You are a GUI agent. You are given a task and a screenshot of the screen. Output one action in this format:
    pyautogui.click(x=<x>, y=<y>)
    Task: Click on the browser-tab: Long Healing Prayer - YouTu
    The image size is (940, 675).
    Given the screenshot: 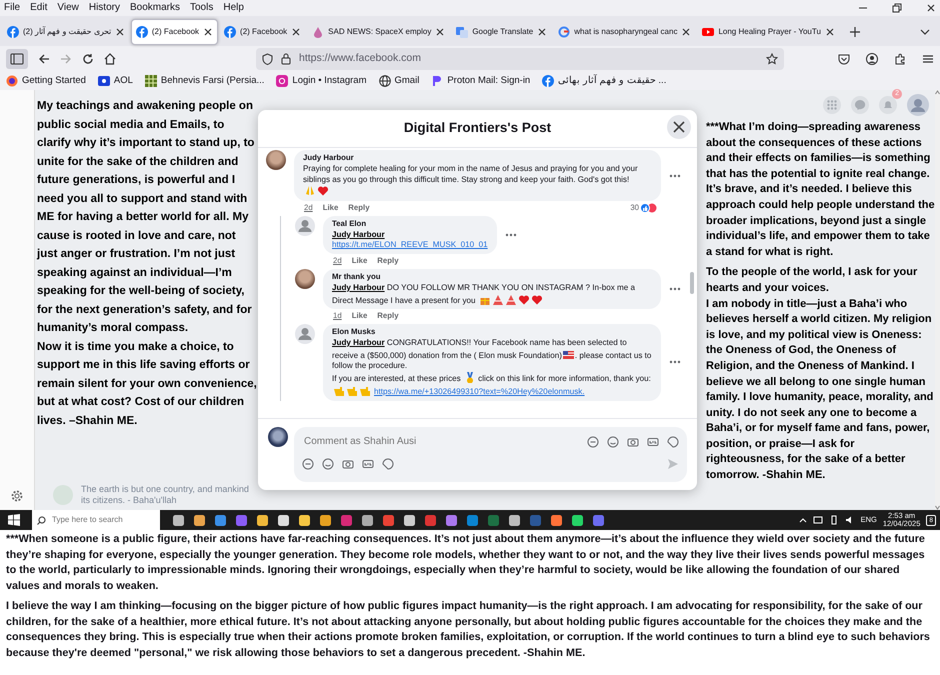 What is the action you would take?
    pyautogui.click(x=768, y=32)
    